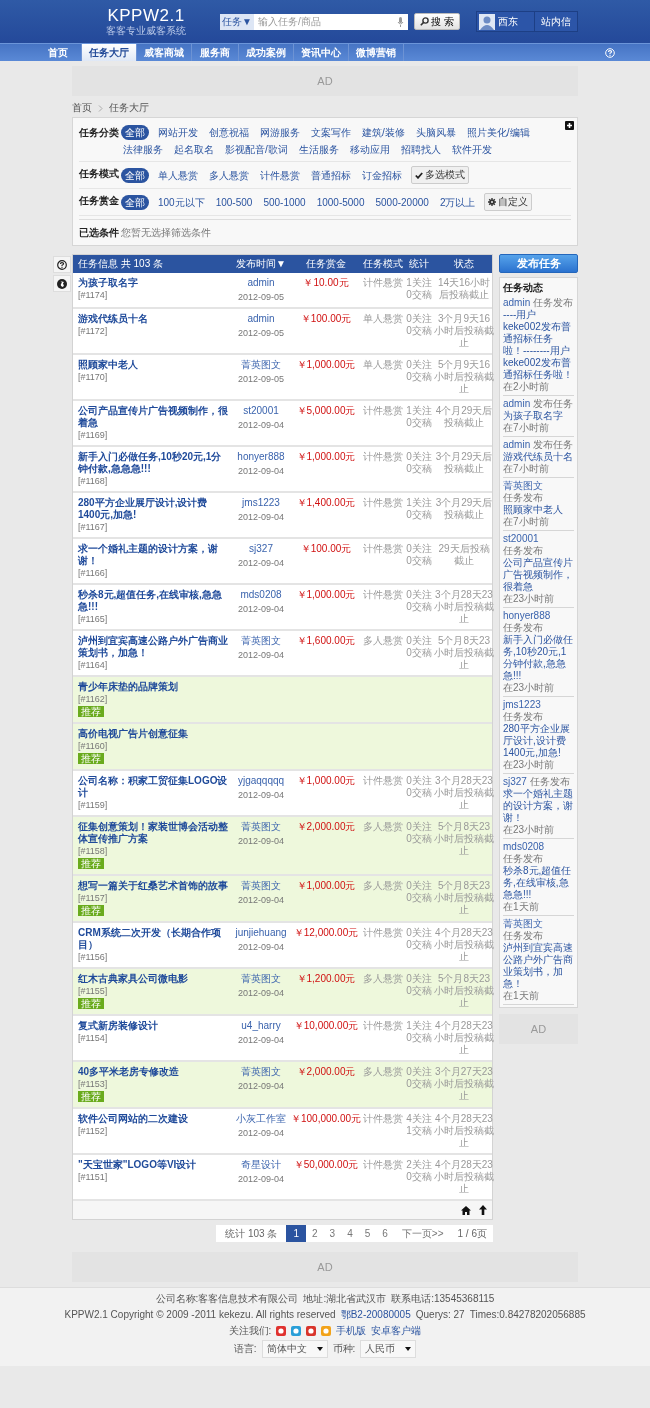  I want to click on author-link: admin, so click(261, 283).